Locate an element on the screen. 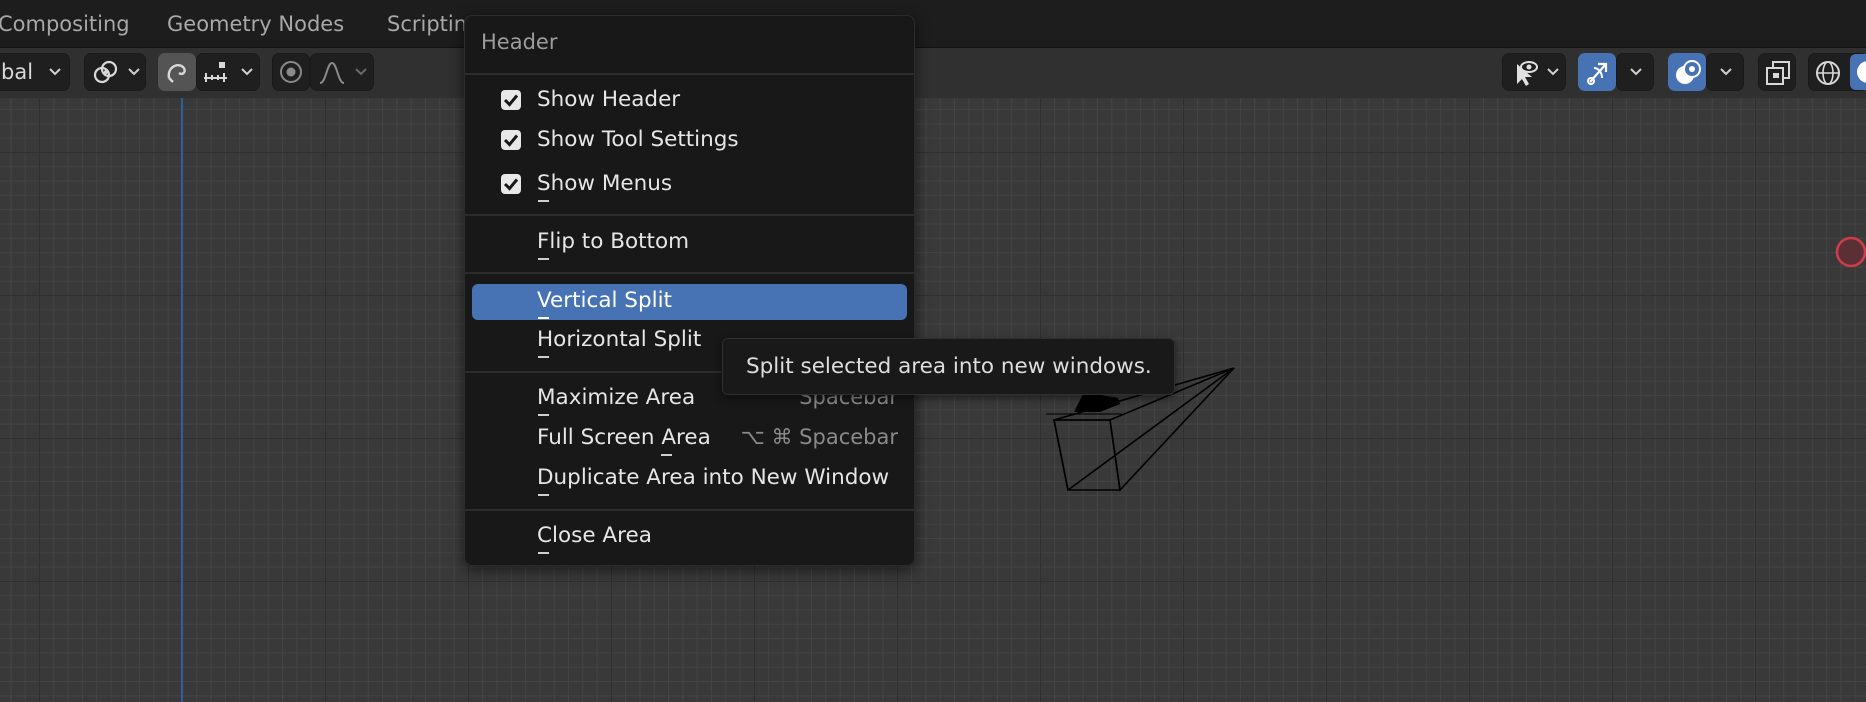 The width and height of the screenshot is (1866, 702). menu-item-label: Maximize Area is located at coordinates (616, 397).